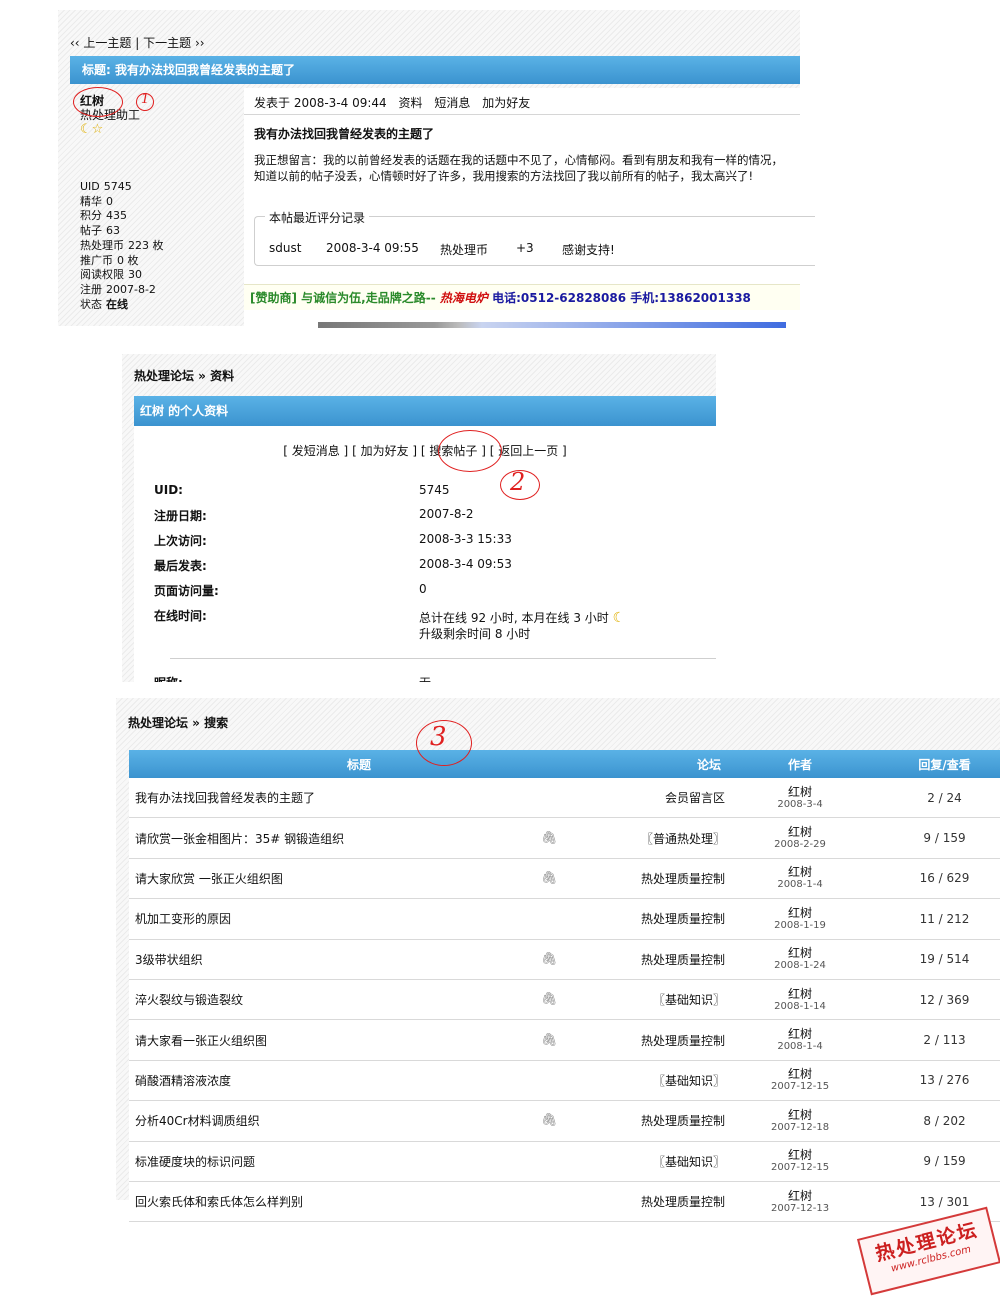 This screenshot has width=1000, height=1300. Describe the element at coordinates (169, 960) in the screenshot. I see `topic-title-link: 3级带状组织` at that location.